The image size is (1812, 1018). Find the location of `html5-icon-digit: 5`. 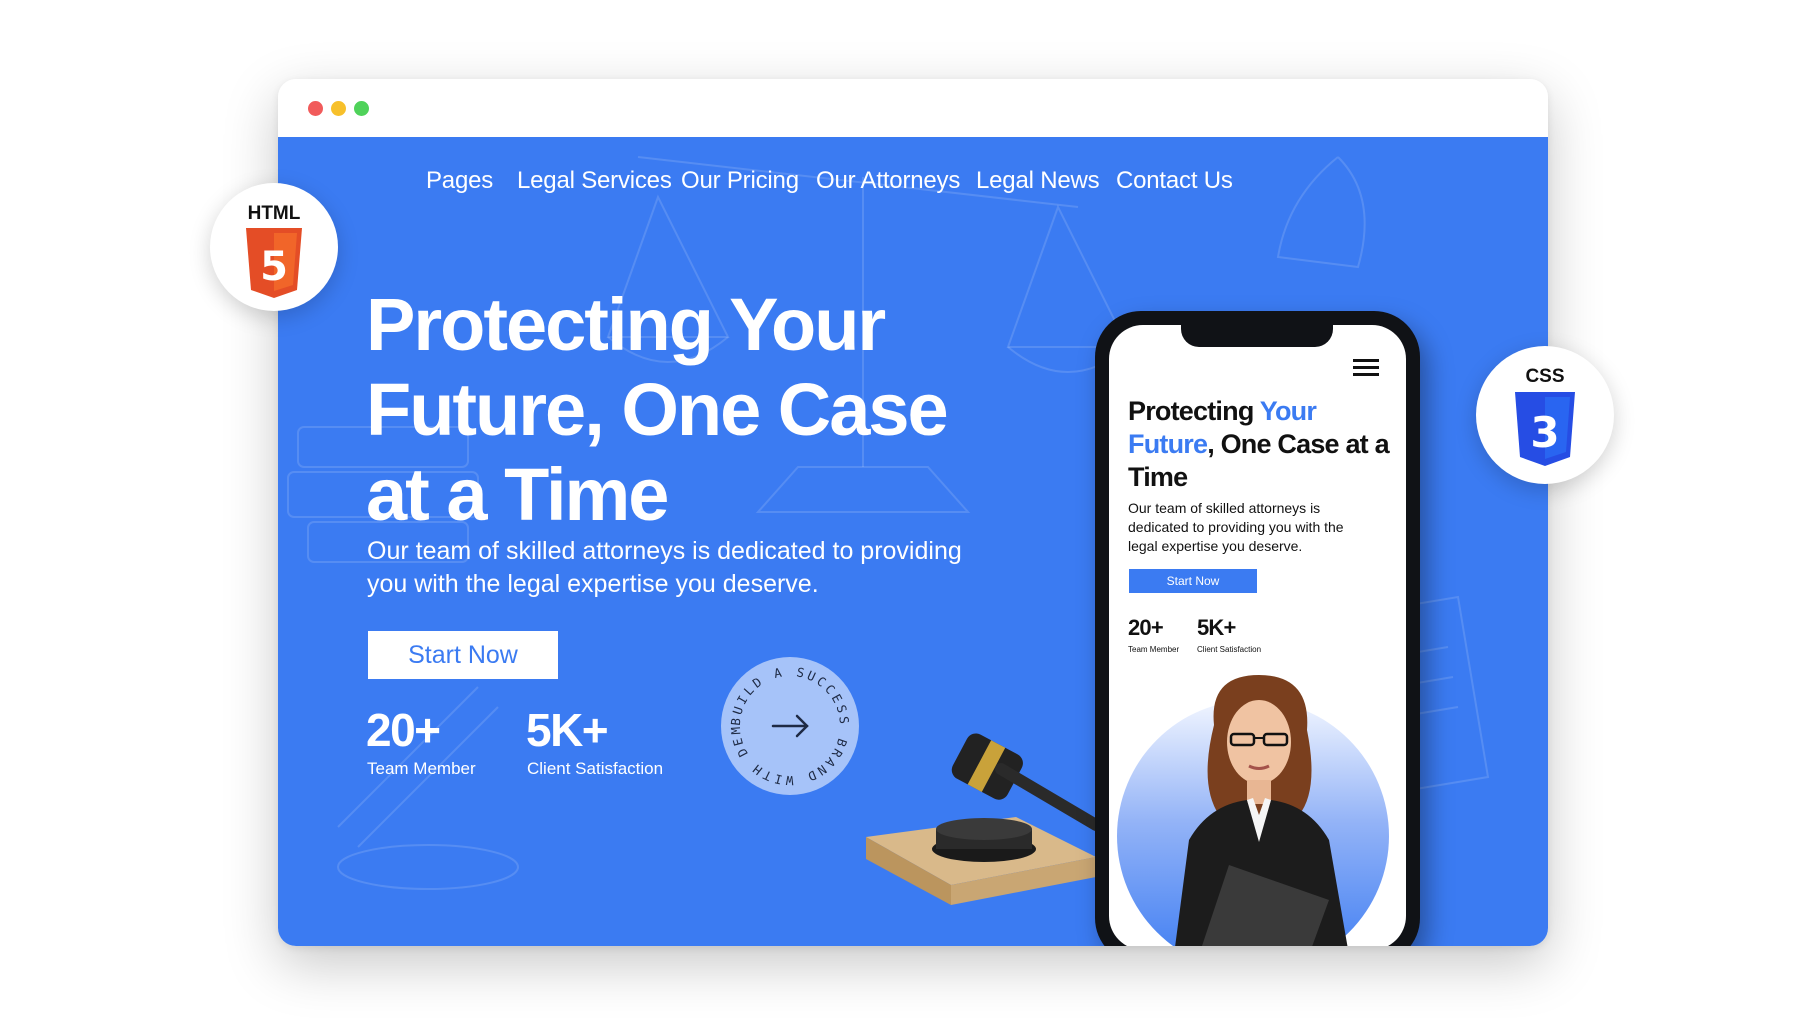

html5-icon-digit: 5 is located at coordinates (274, 267).